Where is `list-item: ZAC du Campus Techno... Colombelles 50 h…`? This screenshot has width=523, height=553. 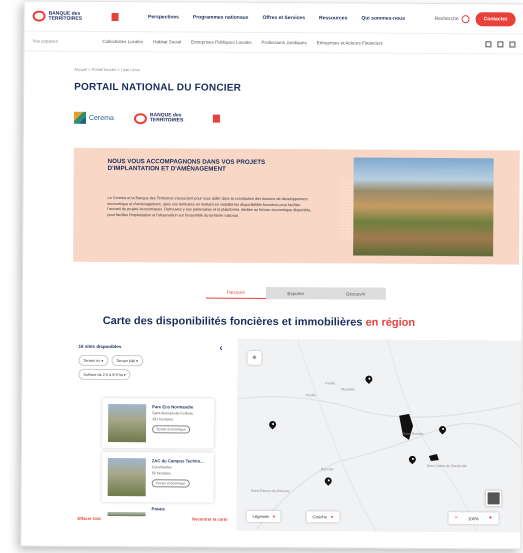
list-item: ZAC du Campus Techno... Colombelles 50 h… is located at coordinates (157, 477).